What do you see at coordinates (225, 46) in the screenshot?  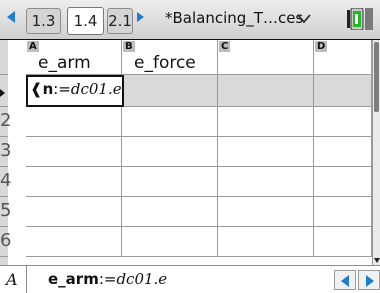 I see `column-letter: C` at bounding box center [225, 46].